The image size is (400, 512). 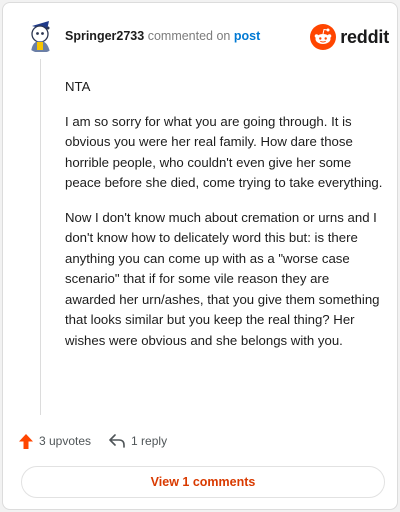 I want to click on post-link: post, so click(x=247, y=36).